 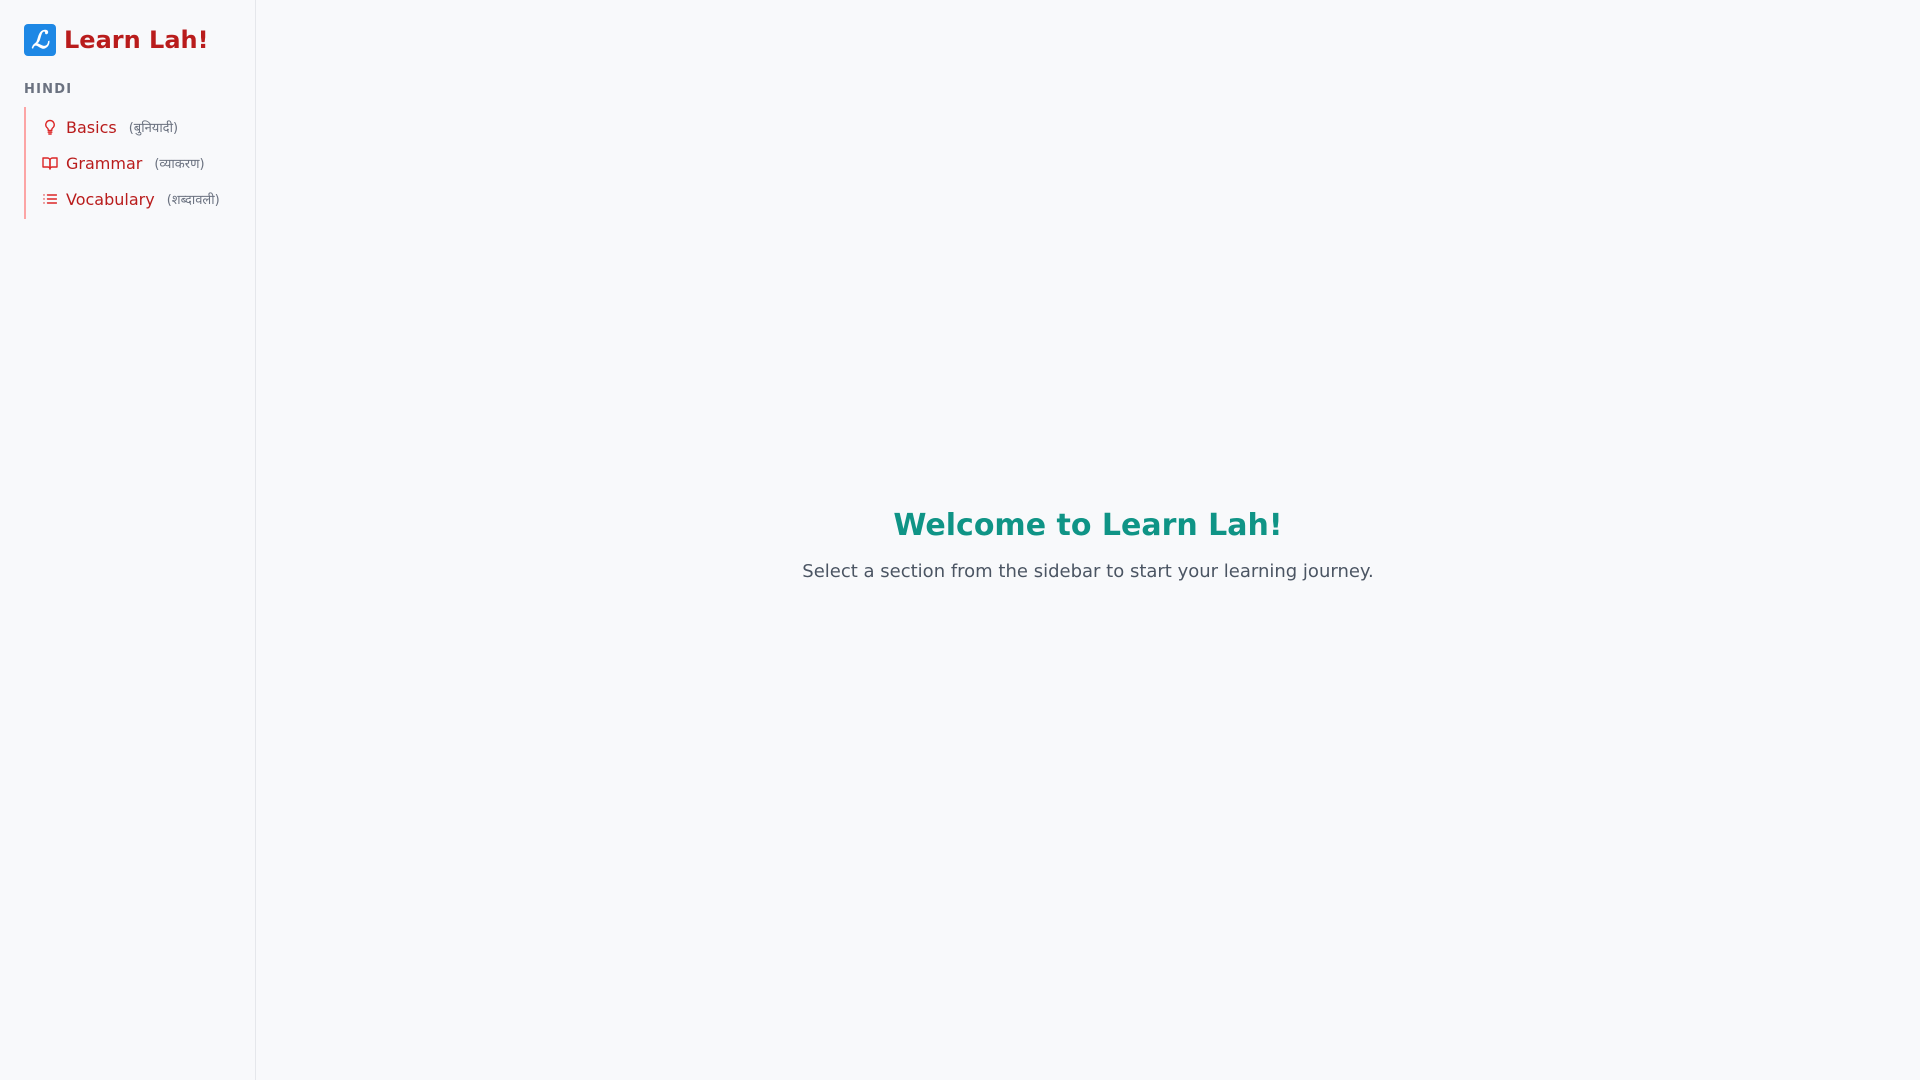 I want to click on sidebar-item-native-label: (शब्दावली), so click(x=193, y=200).